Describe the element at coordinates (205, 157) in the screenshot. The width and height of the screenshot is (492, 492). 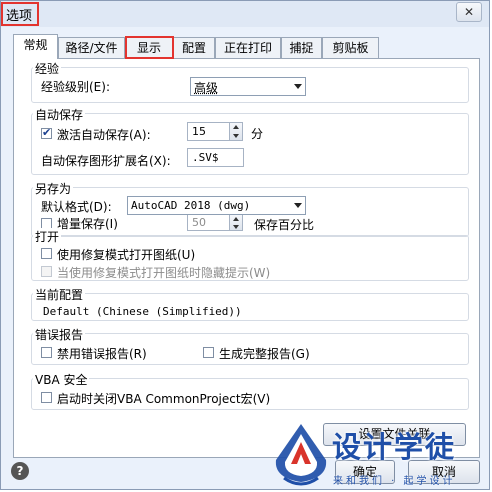
I see `autosave-extension-value: .SV$` at that location.